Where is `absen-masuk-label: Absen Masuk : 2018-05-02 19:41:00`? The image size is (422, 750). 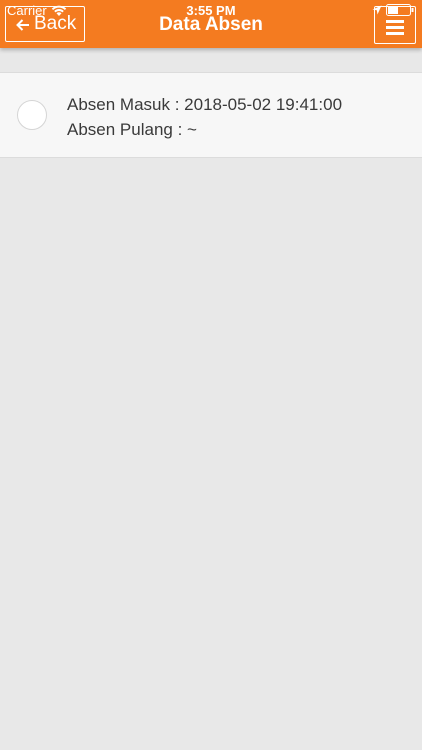 absen-masuk-label: Absen Masuk : 2018-05-02 19:41:00 is located at coordinates (205, 104).